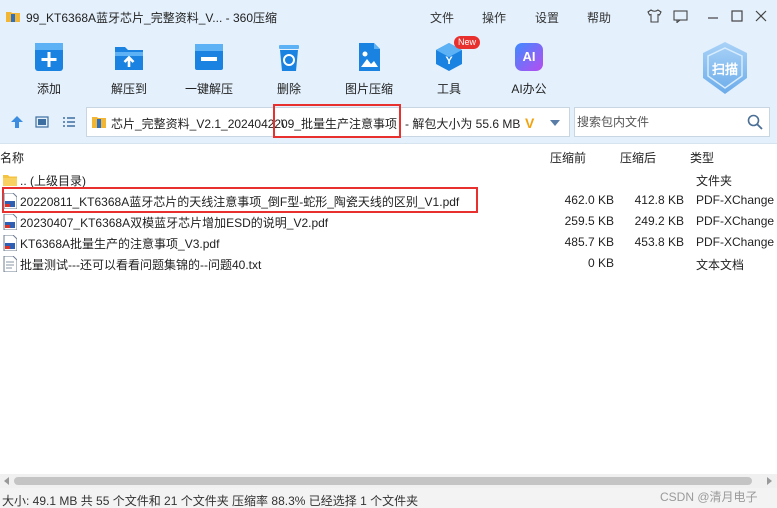 The width and height of the screenshot is (777, 508). What do you see at coordinates (288, 89) in the screenshot?
I see `delete-label: 删除` at bounding box center [288, 89].